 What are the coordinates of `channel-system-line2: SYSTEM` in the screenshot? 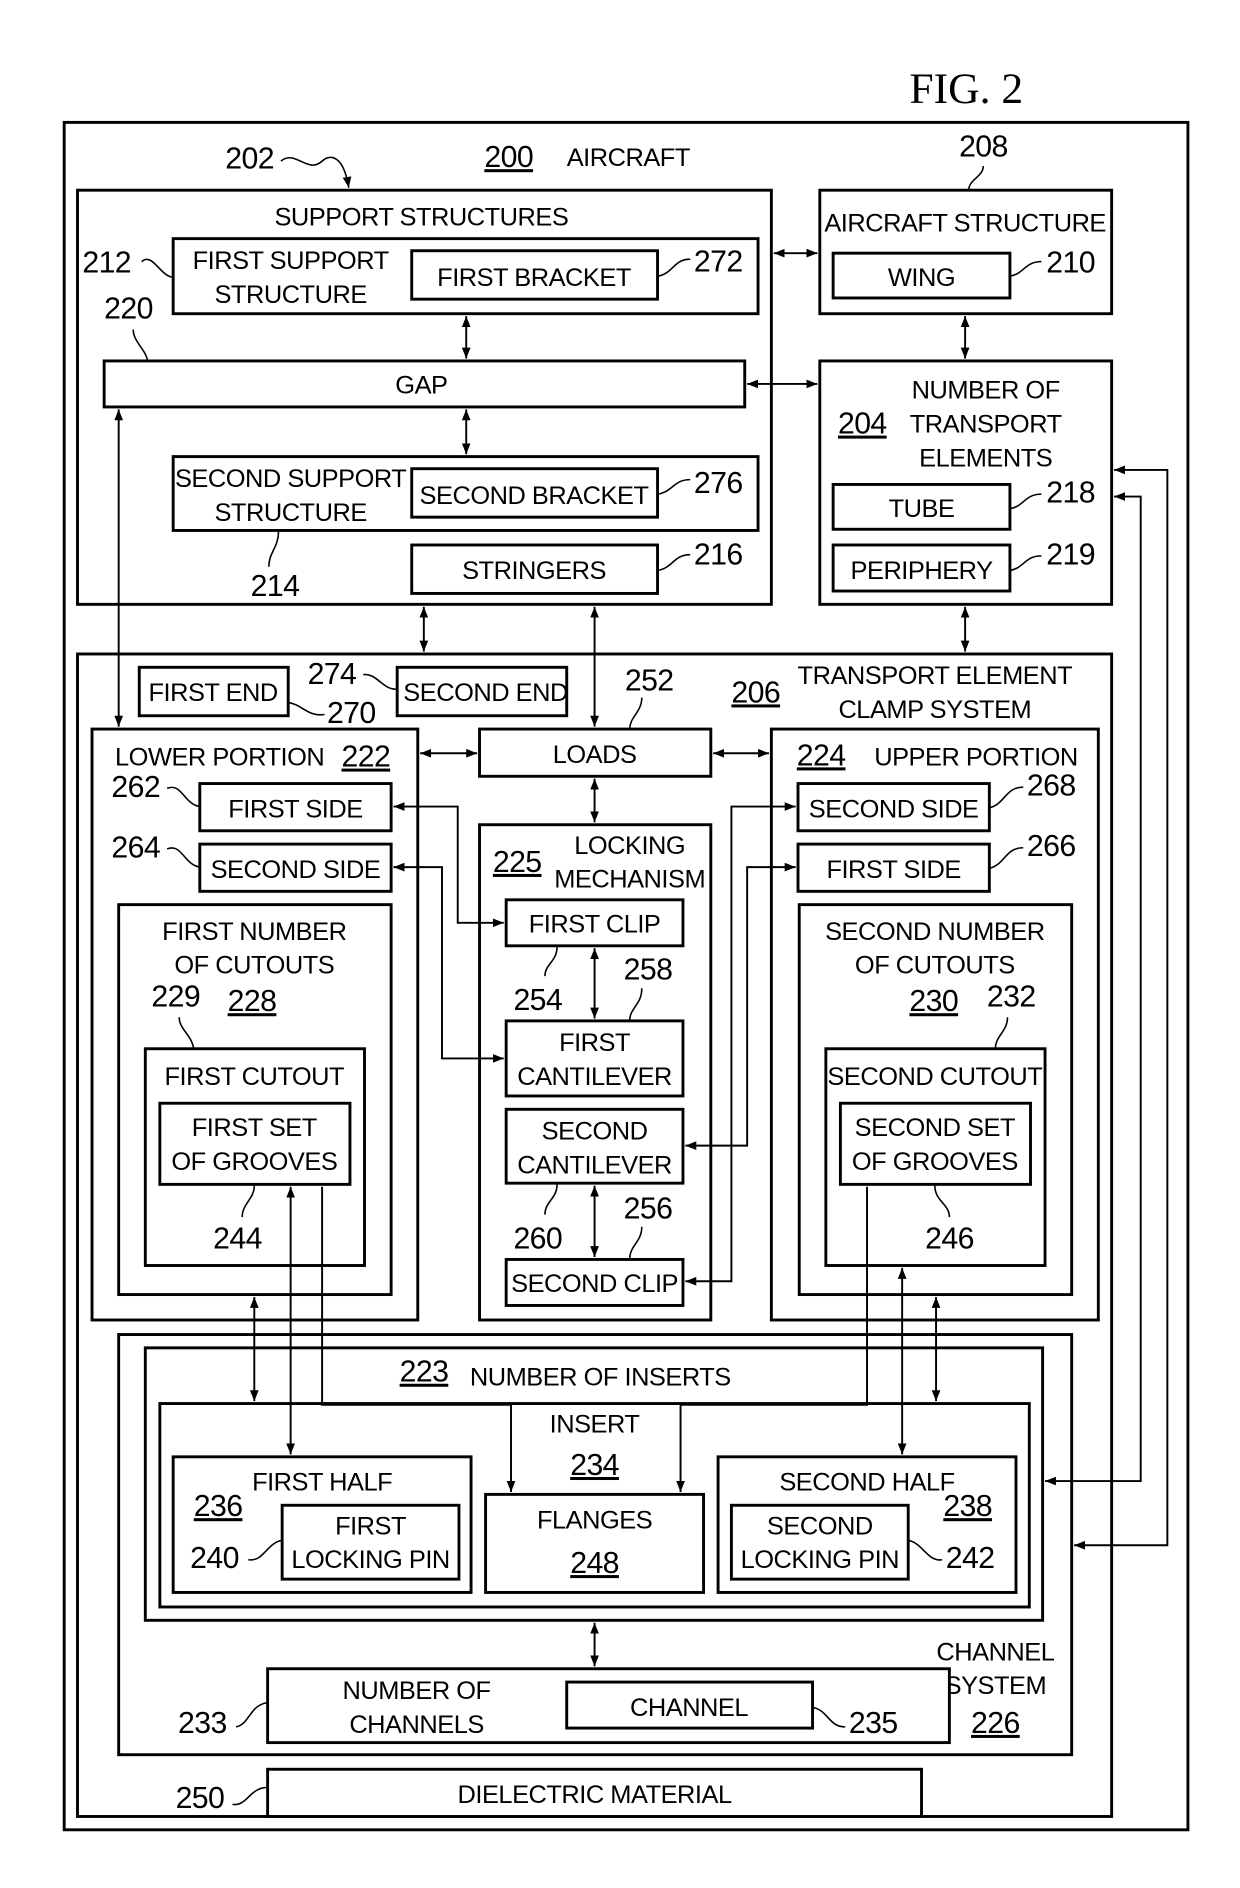 It's located at (996, 1686).